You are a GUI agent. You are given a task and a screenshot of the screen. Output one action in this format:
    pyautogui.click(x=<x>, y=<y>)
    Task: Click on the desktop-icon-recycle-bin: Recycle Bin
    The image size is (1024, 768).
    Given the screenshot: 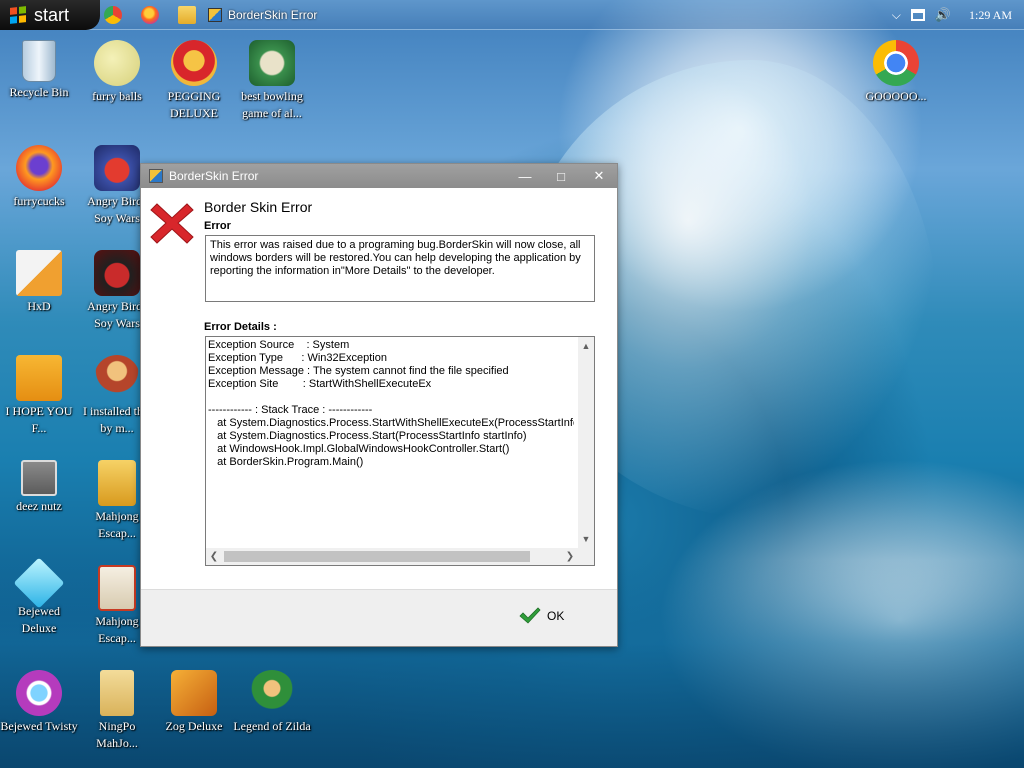 What is the action you would take?
    pyautogui.click(x=39, y=70)
    